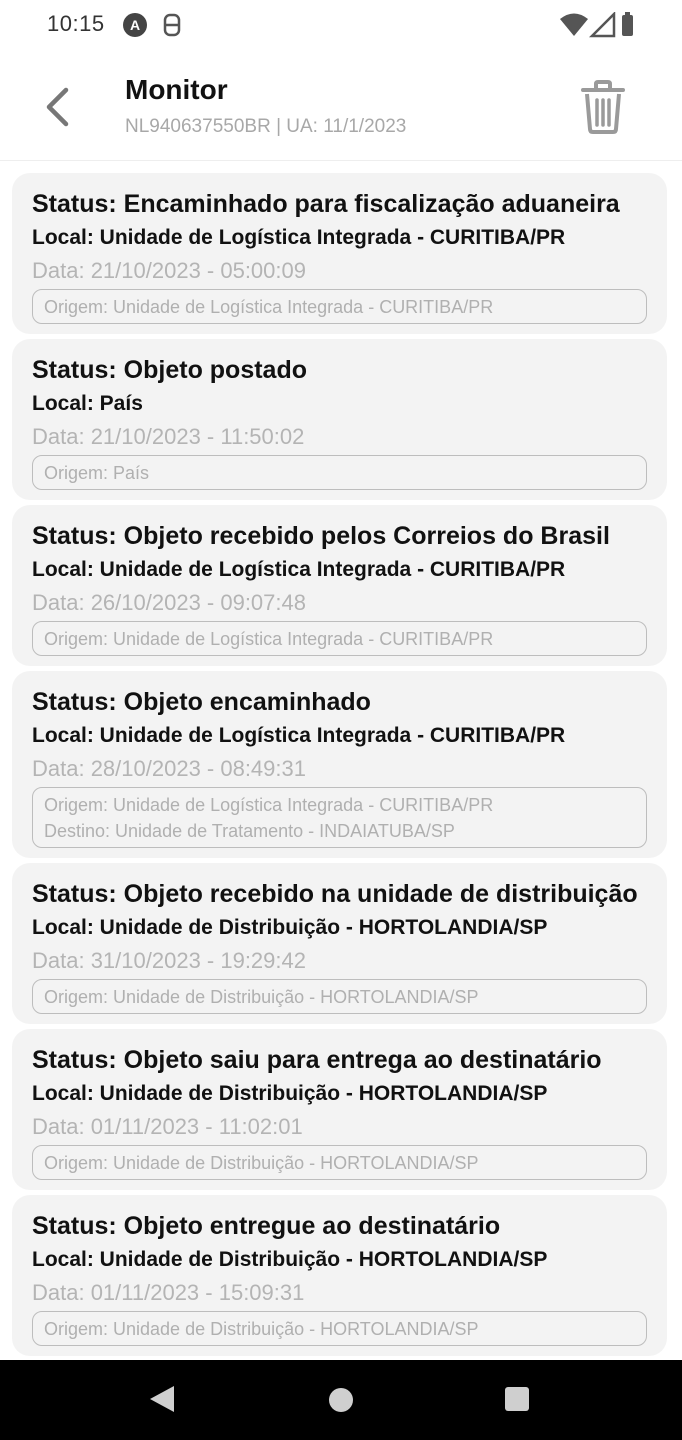 Image resolution: width=682 pixels, height=1440 pixels. Describe the element at coordinates (169, 960) in the screenshot. I see `event-date: Data: 31/10/2023 - 19:29:42` at that location.